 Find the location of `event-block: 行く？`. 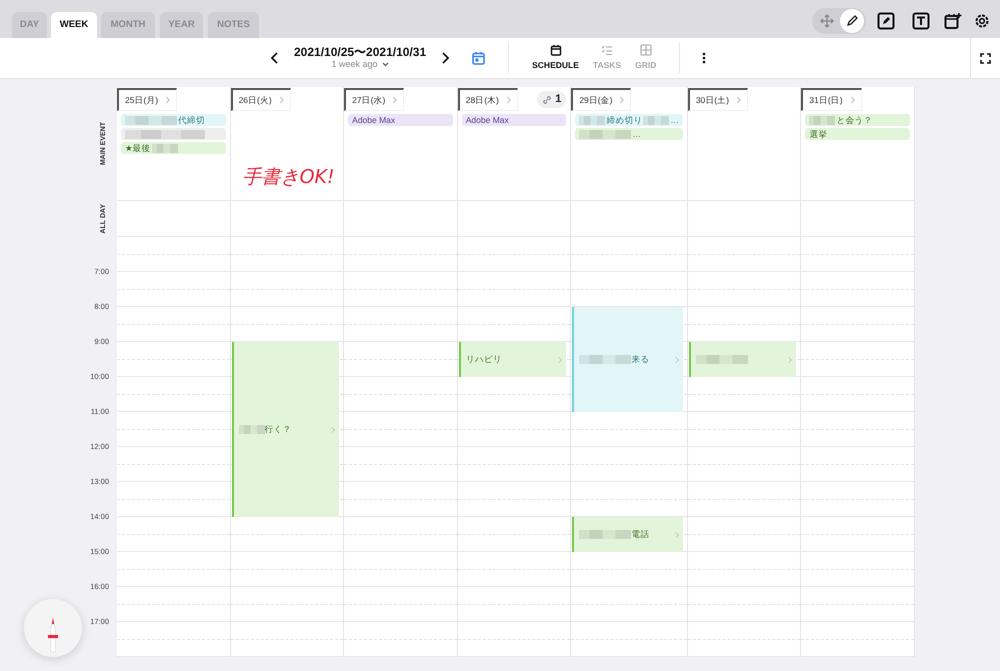

event-block: 行く？ is located at coordinates (286, 429).